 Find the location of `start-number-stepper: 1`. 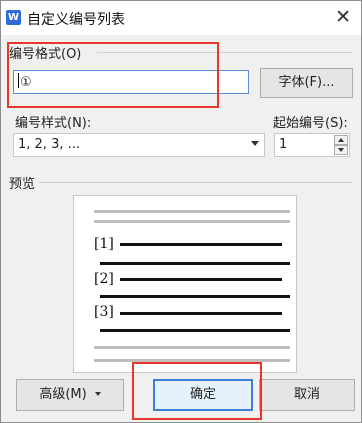

start-number-stepper: 1 is located at coordinates (312, 145).